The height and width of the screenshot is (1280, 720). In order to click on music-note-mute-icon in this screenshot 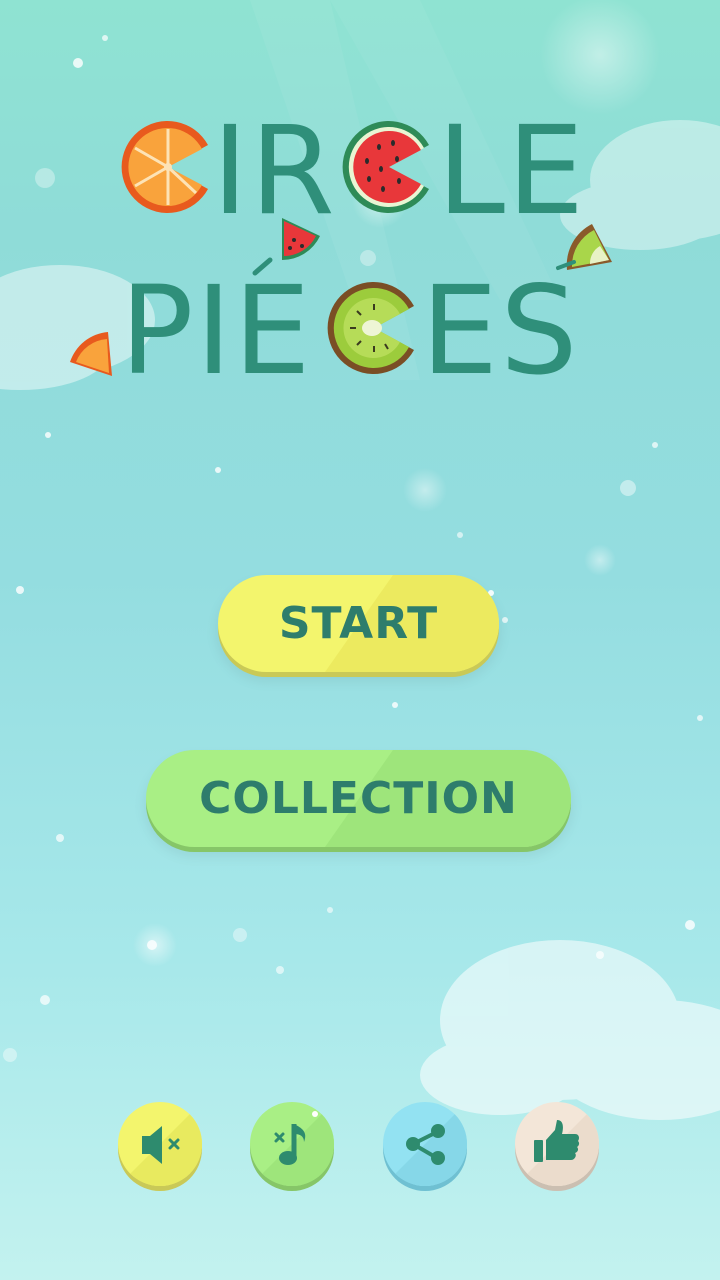, I will do `click(296, 1138)`.